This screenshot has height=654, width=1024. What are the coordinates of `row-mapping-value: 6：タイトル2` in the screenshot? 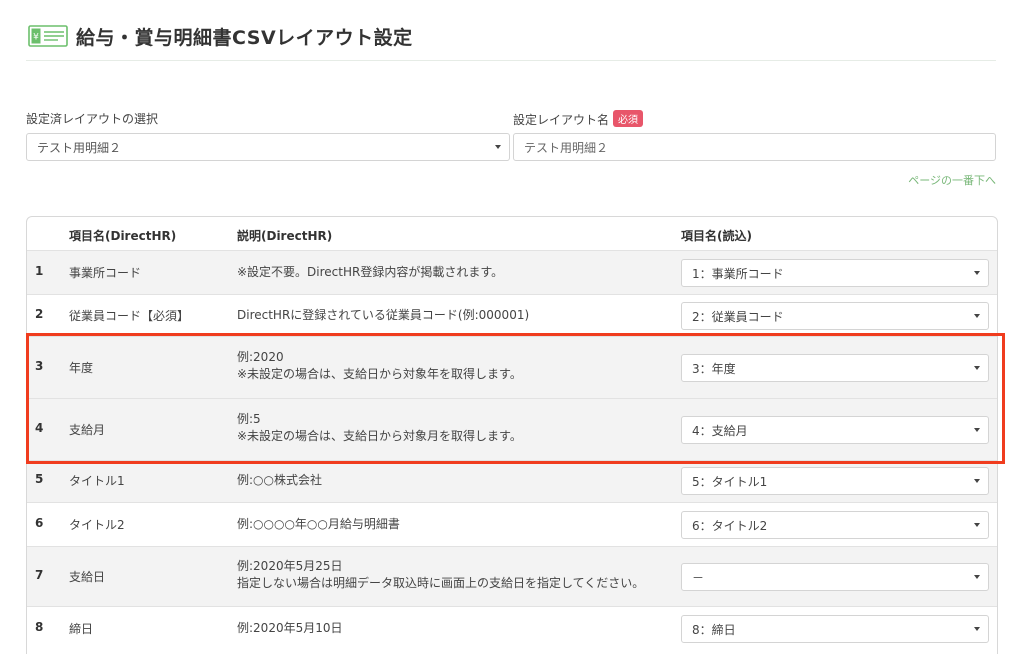 It's located at (730, 525).